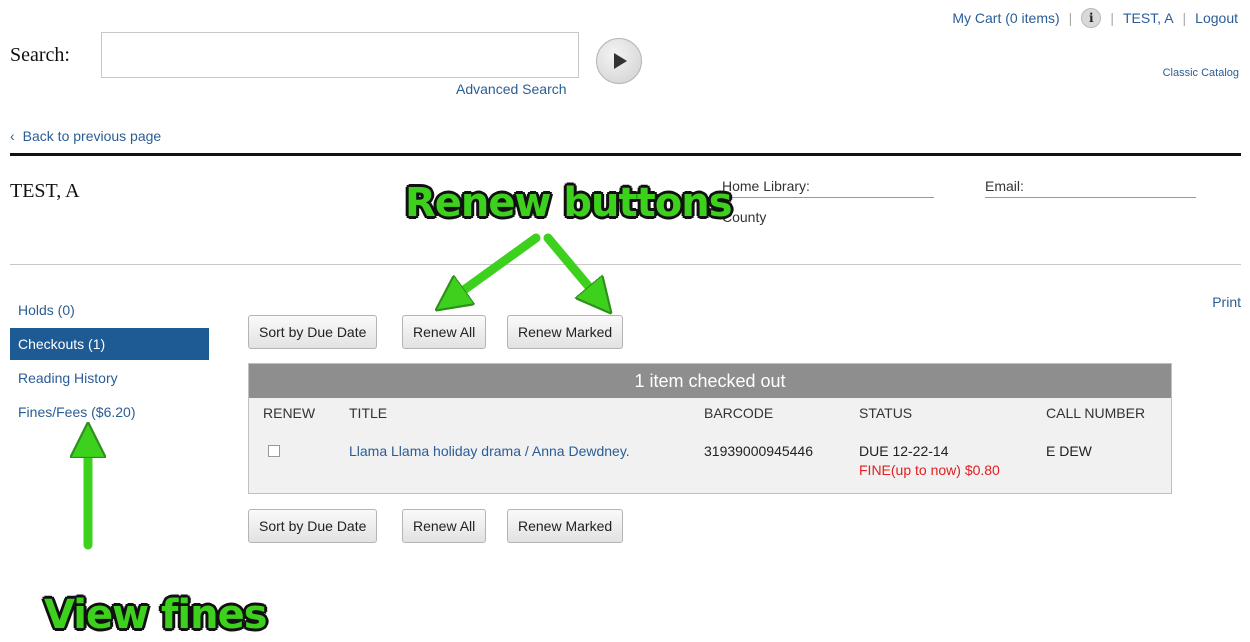  What do you see at coordinates (155, 615) in the screenshot?
I see `view-fines-callout: View fines` at bounding box center [155, 615].